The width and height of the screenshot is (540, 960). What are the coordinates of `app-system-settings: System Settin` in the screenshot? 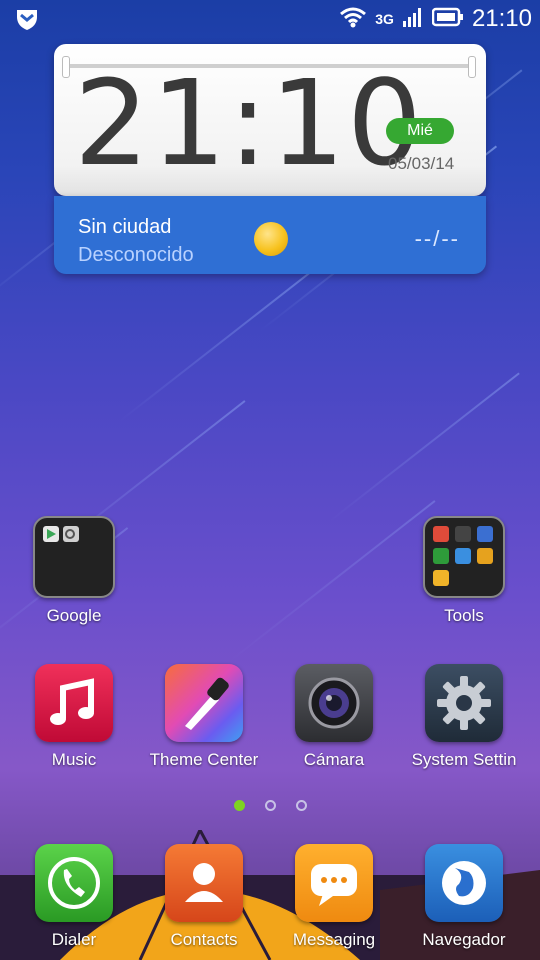 It's located at (464, 717).